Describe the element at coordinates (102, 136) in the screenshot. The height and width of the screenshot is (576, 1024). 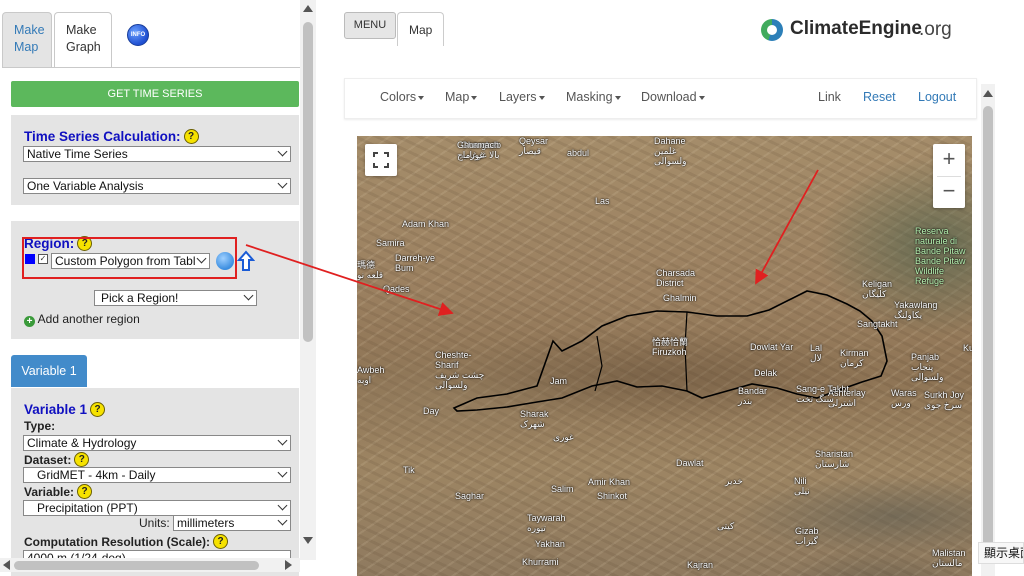
I see `calc-heading: Time Series Calculation:` at that location.